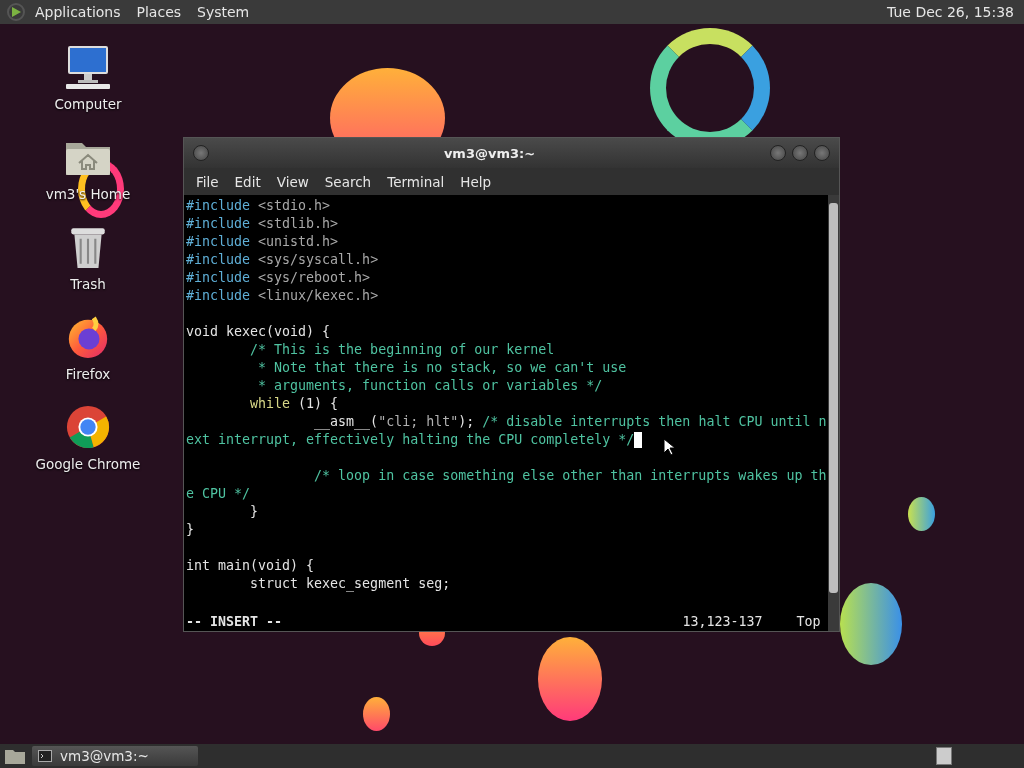  What do you see at coordinates (467, 422) in the screenshot?
I see `code-text: );` at bounding box center [467, 422].